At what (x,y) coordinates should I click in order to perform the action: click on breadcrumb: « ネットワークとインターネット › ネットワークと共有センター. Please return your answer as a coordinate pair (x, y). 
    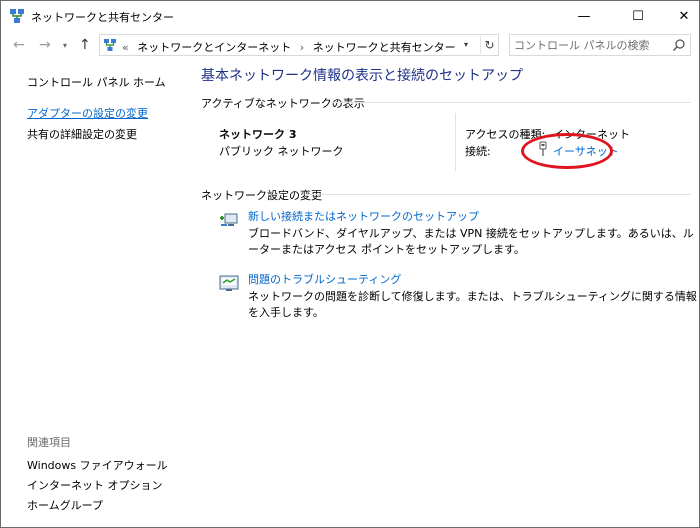
    Looking at the image, I should click on (289, 47).